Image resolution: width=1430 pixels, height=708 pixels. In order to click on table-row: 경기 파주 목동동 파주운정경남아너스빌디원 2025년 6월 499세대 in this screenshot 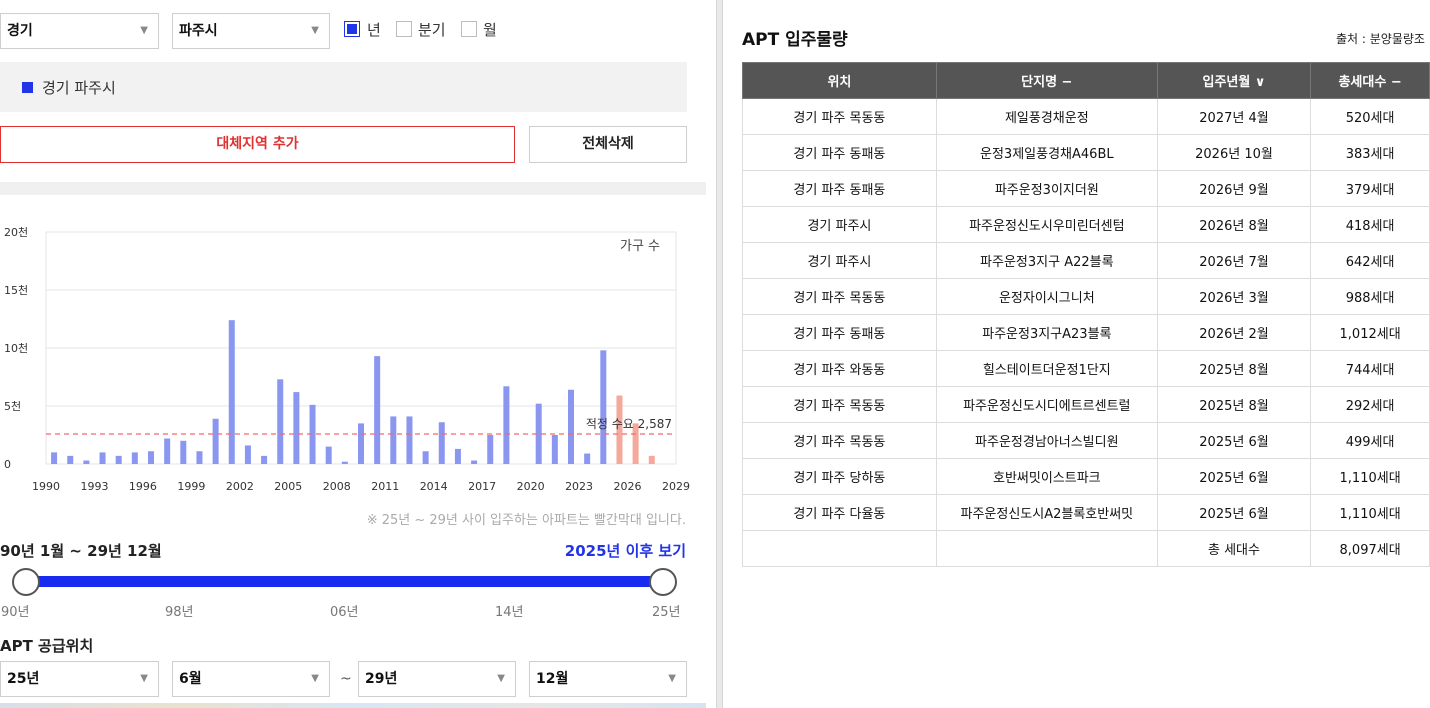, I will do `click(1086, 440)`.